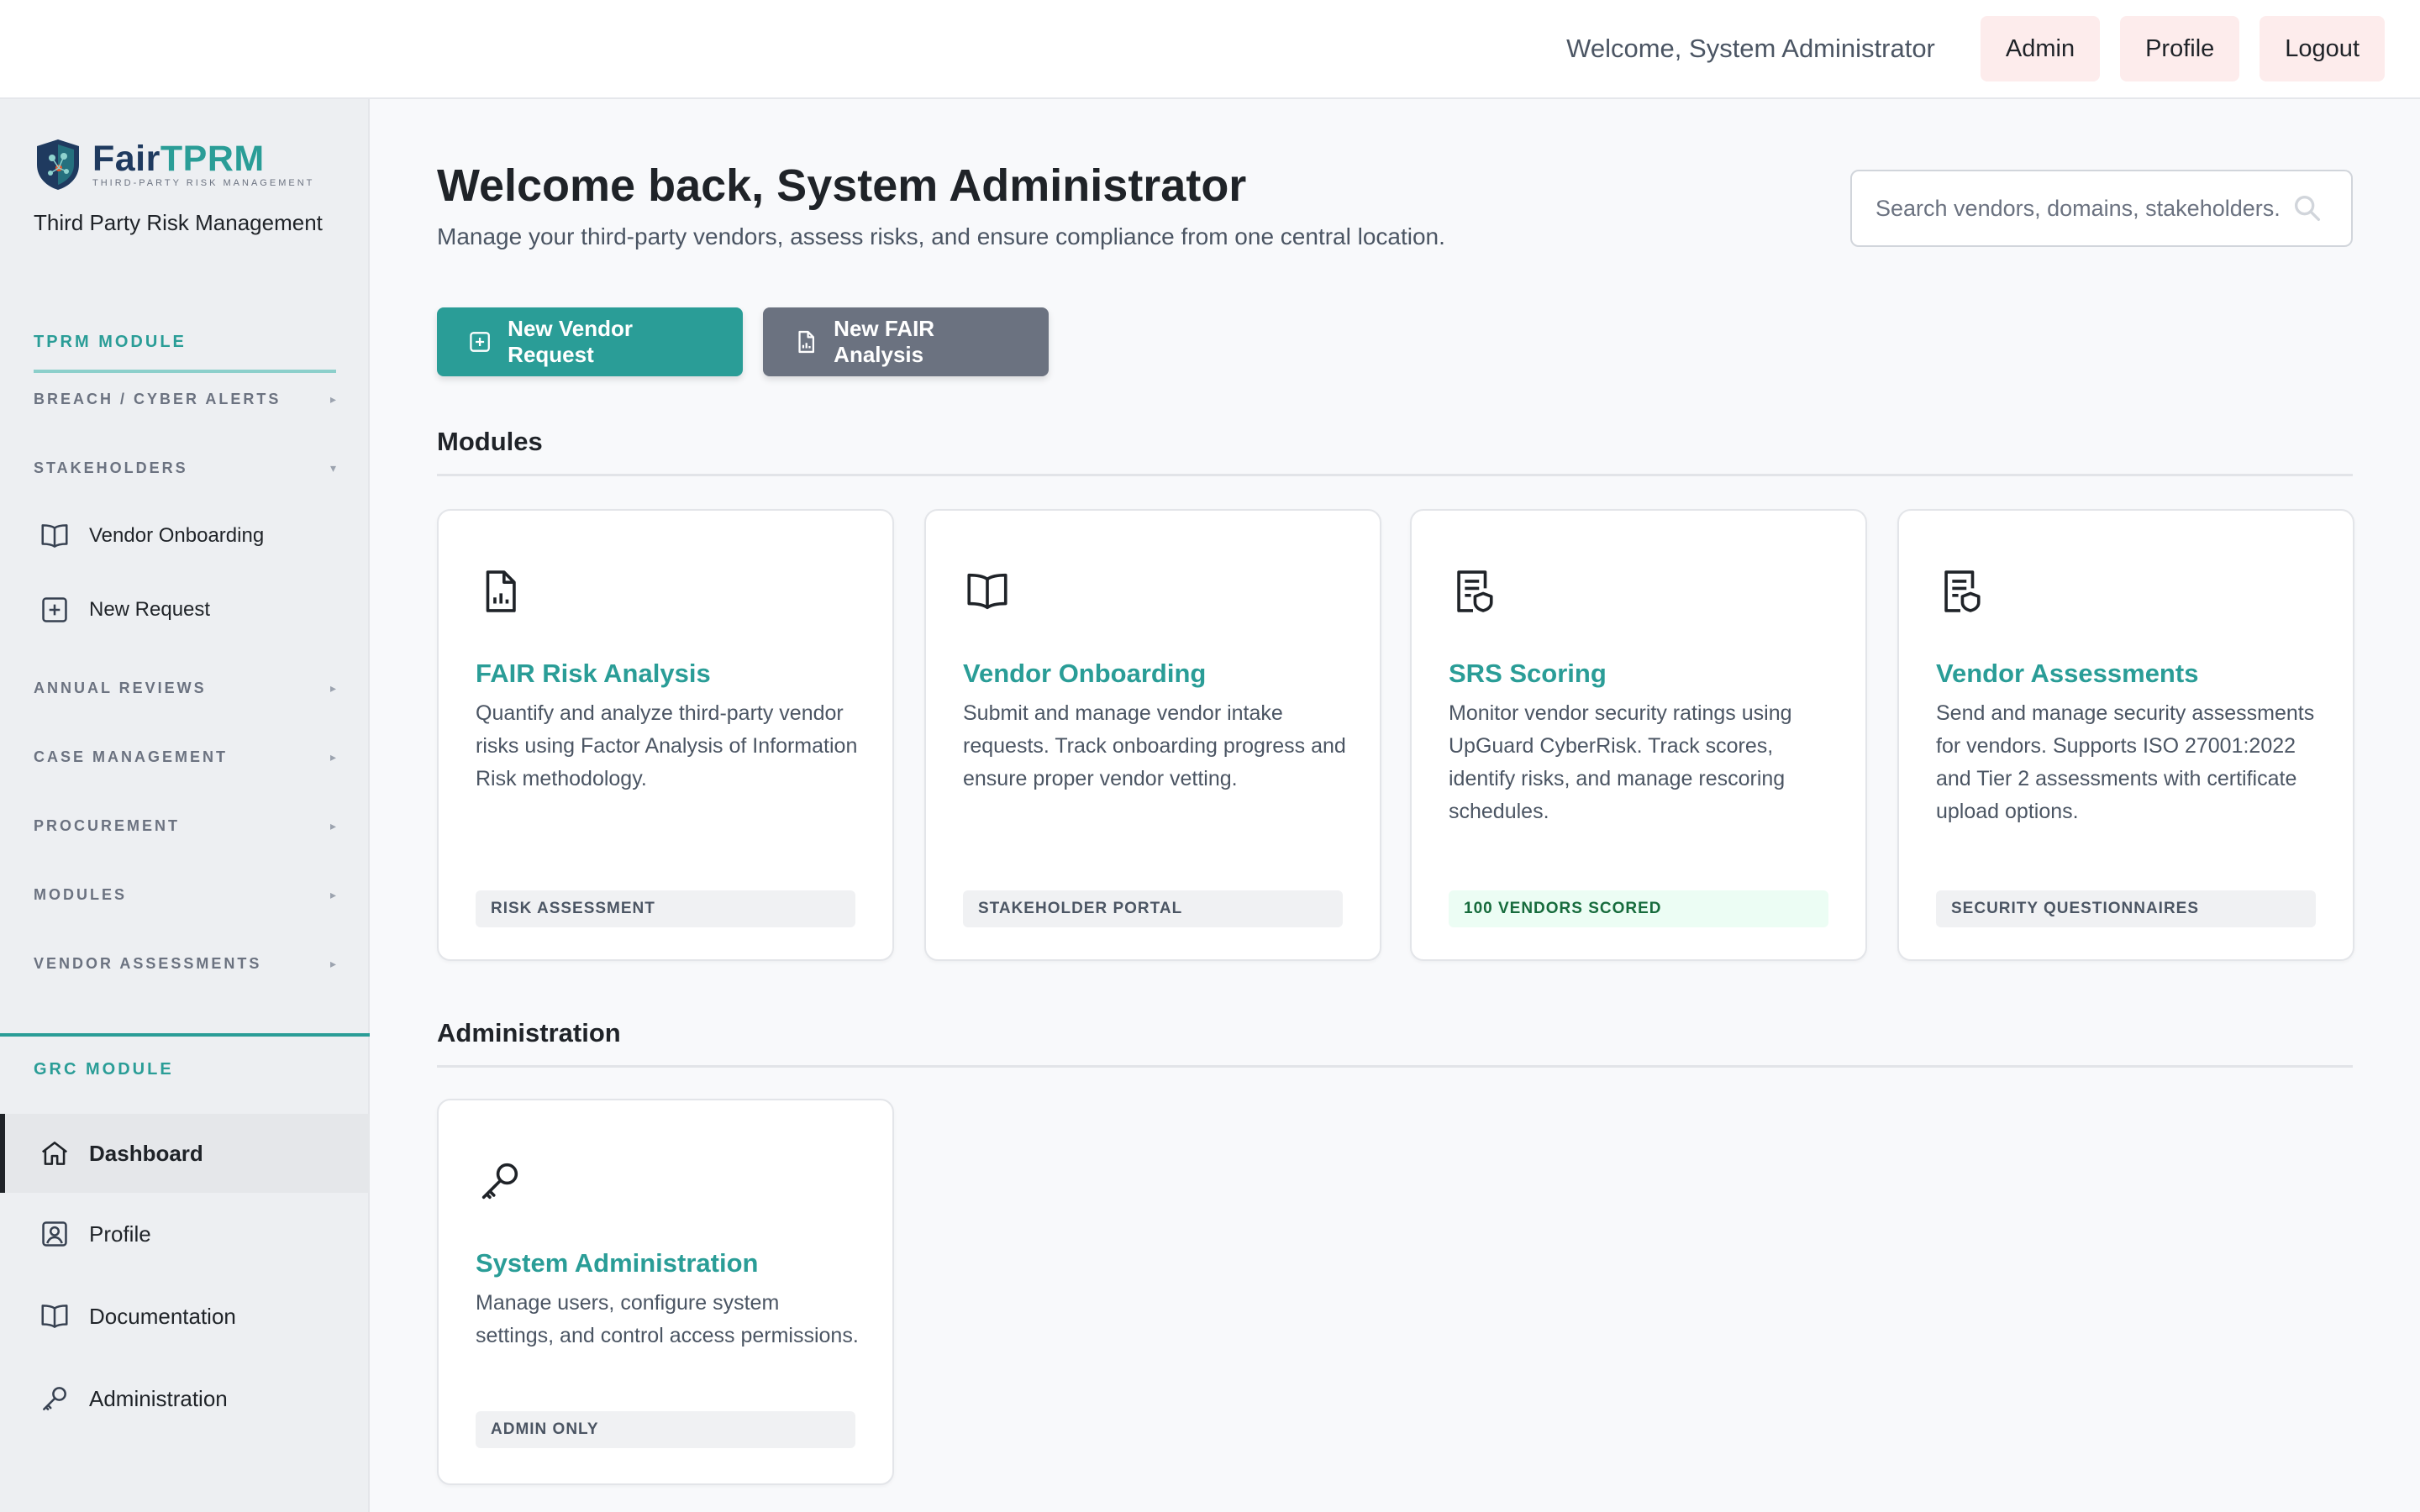  Describe the element at coordinates (665, 1429) in the screenshot. I see `card-tag: ADMIN ONLY` at that location.